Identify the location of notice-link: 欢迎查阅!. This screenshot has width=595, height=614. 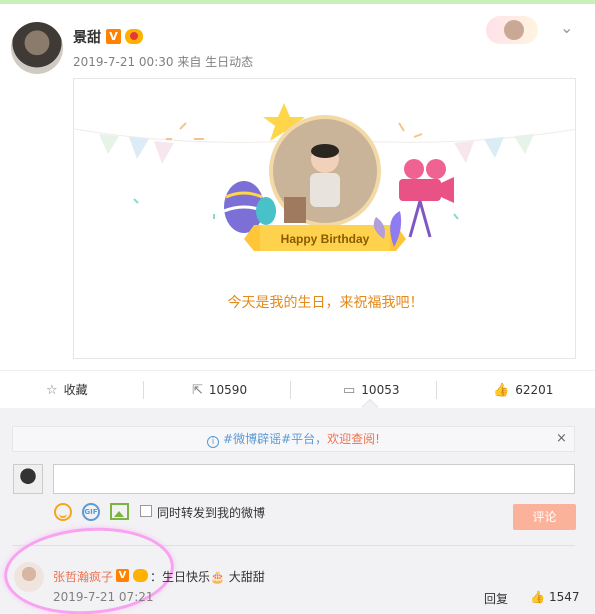
(353, 439).